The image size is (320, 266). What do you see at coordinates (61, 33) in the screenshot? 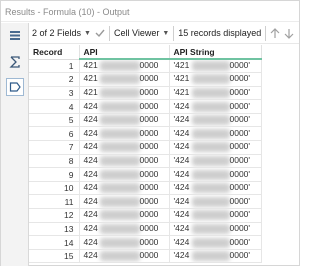
I see `fields-dropdown: 2 of 2 Fields ▼` at bounding box center [61, 33].